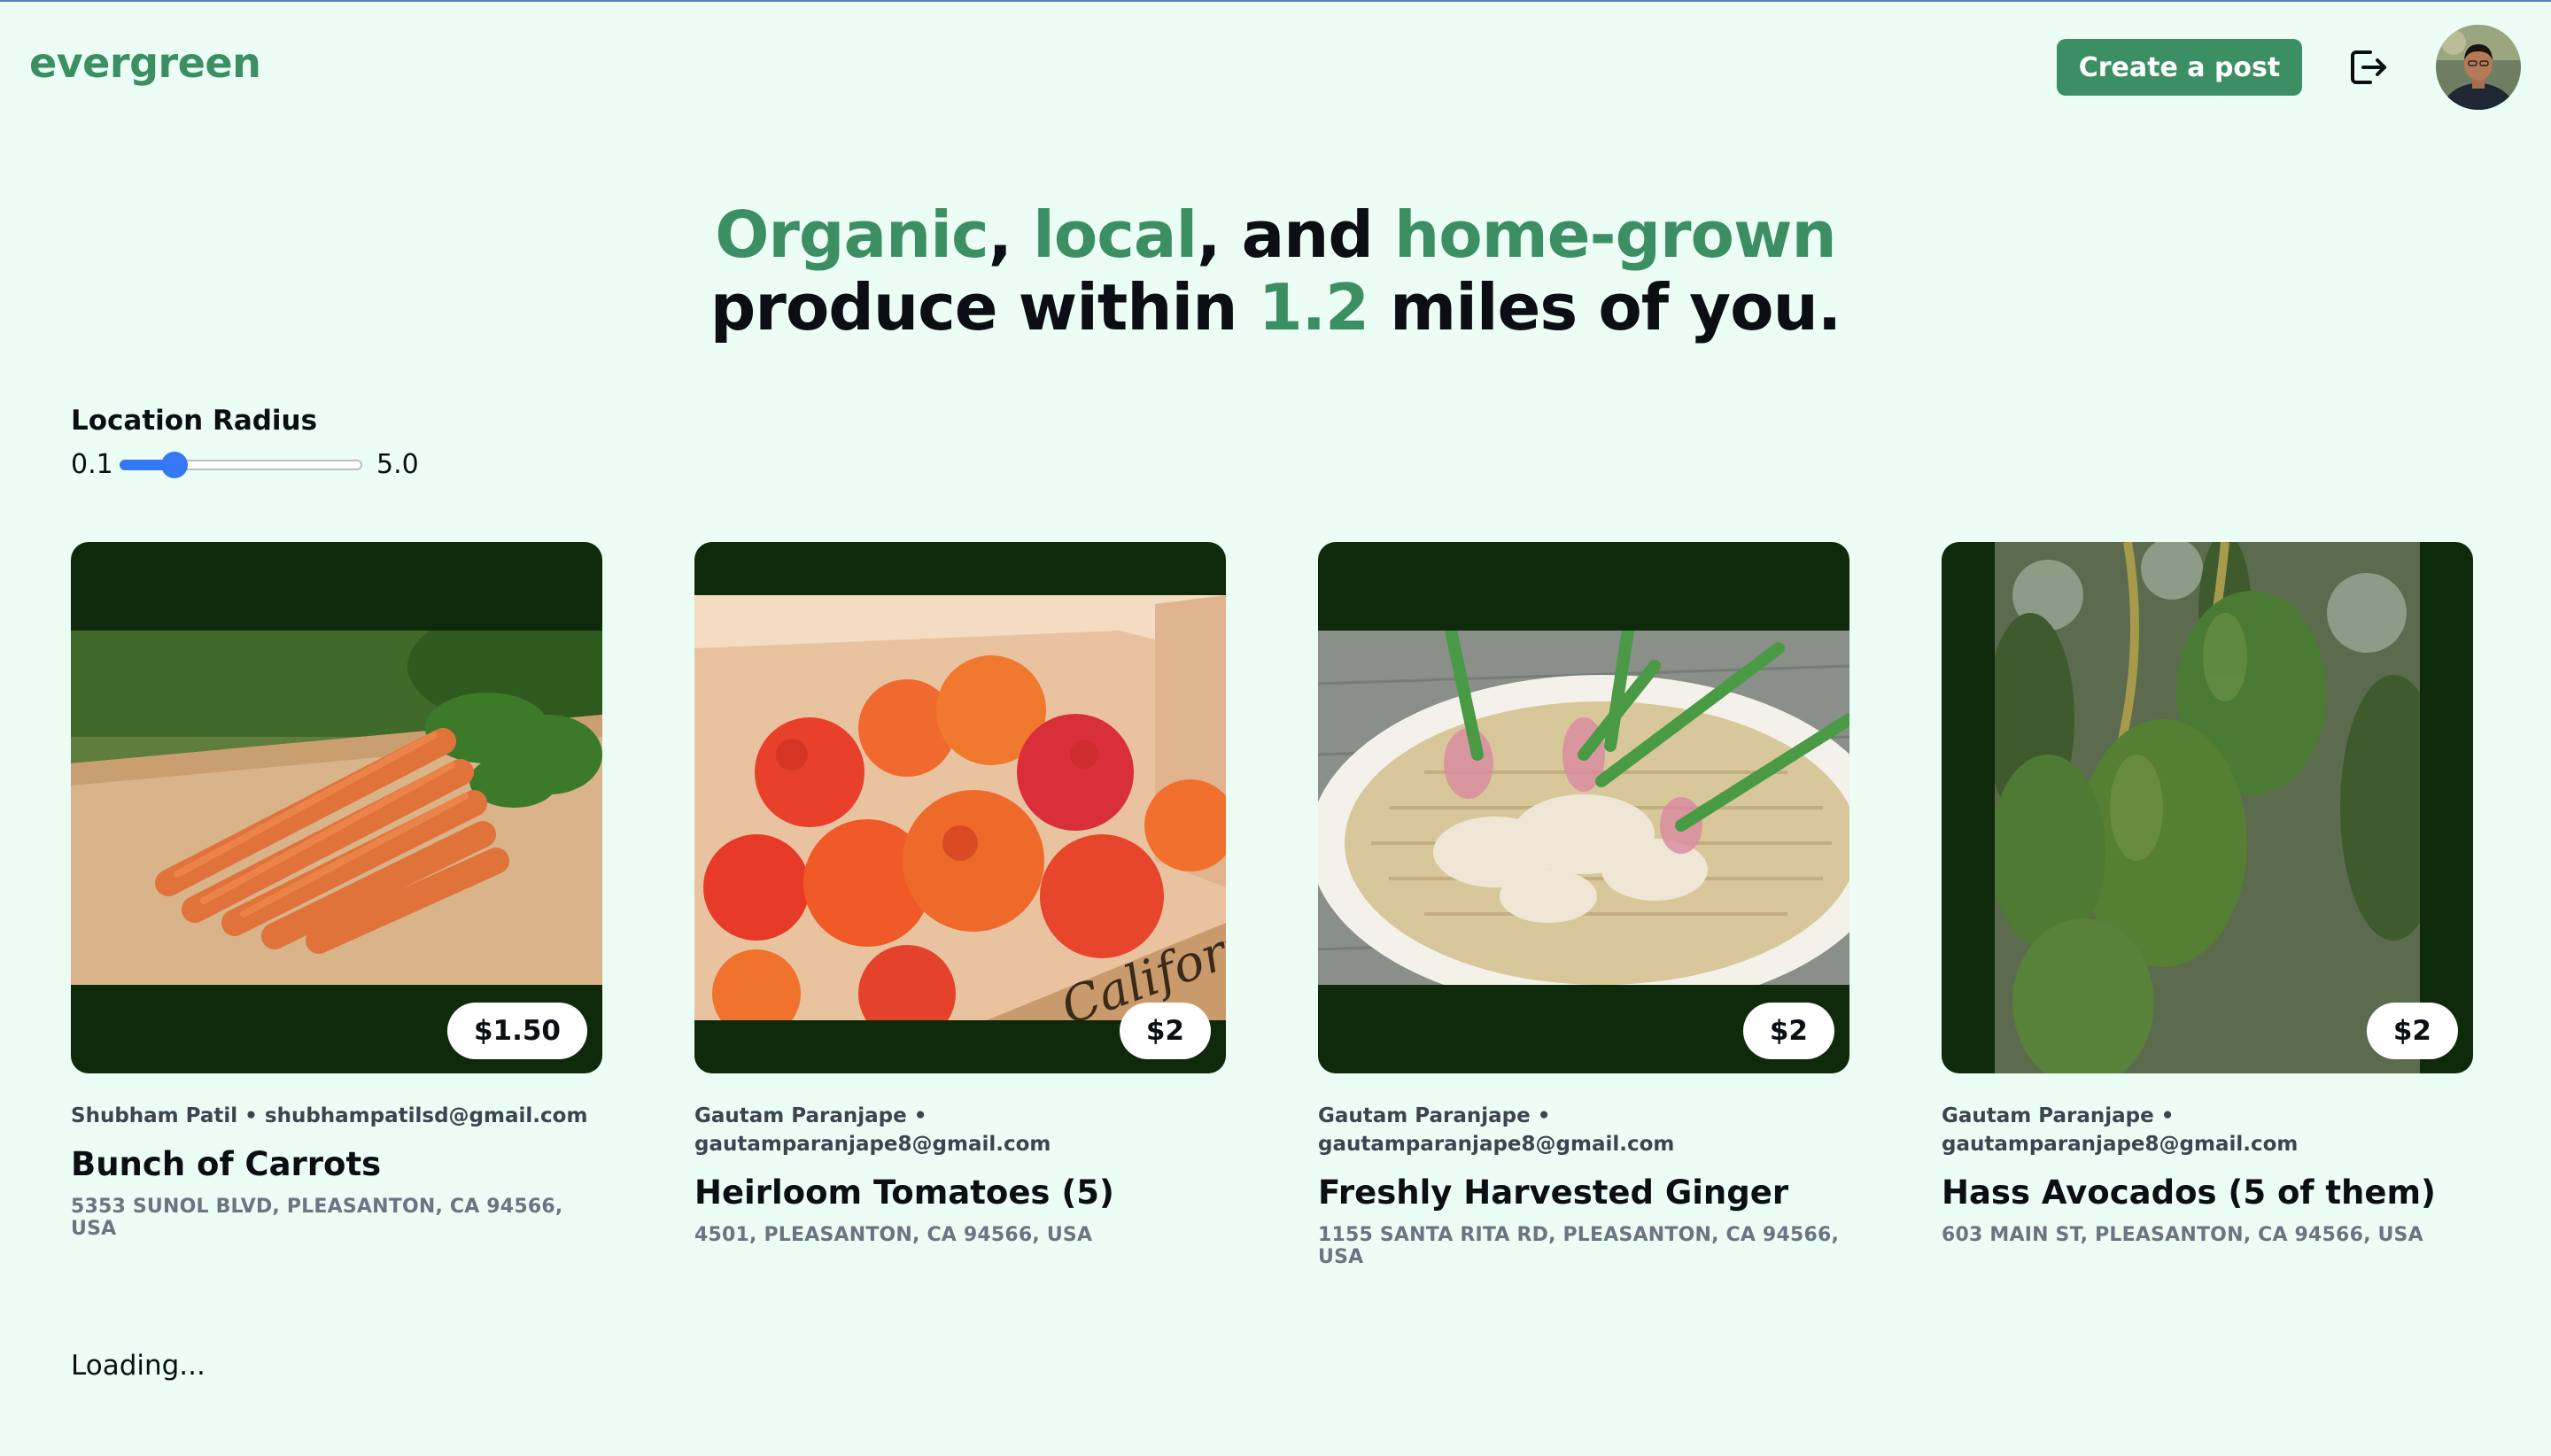 The width and height of the screenshot is (2551, 1456). I want to click on logout-icon, so click(2369, 67).